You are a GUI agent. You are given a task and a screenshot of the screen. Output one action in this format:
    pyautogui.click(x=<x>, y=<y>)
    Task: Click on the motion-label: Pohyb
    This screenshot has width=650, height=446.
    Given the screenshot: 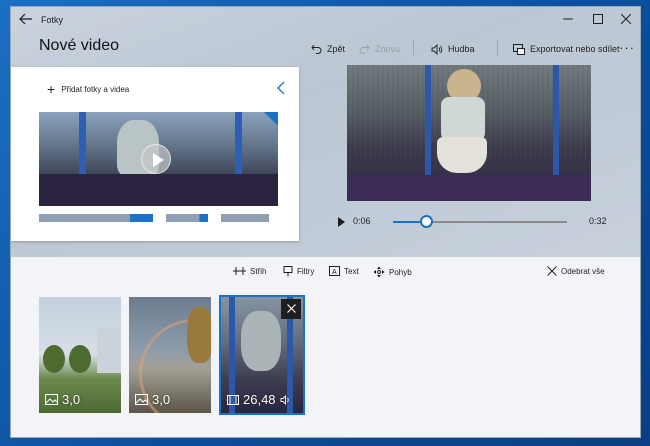 What is the action you would take?
    pyautogui.click(x=400, y=272)
    